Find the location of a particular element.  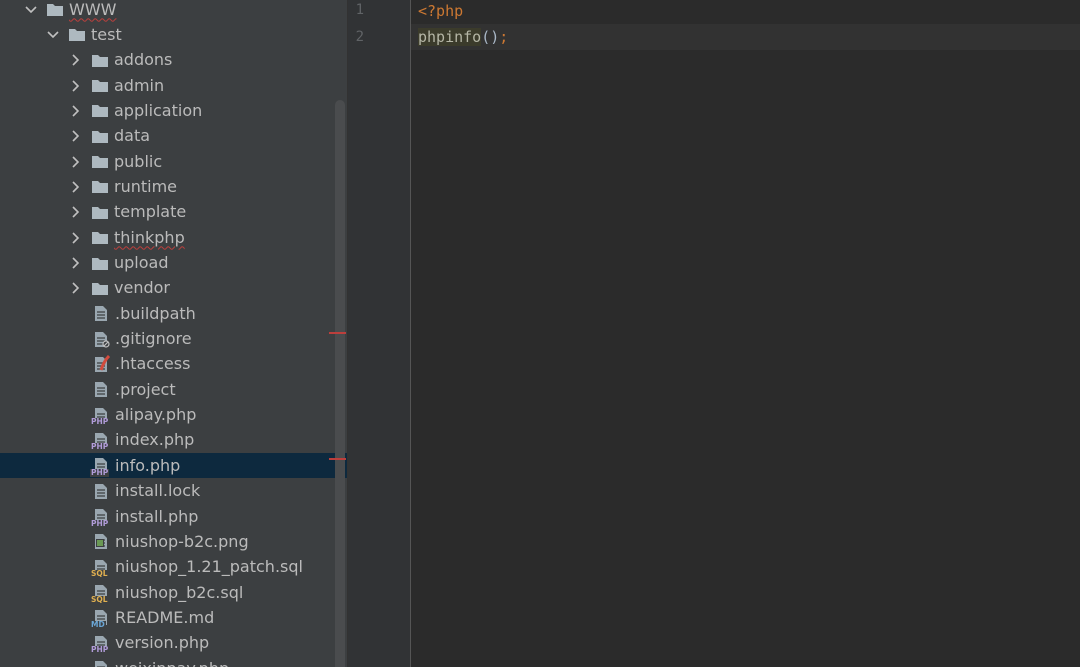

code-line: <?php is located at coordinates (745, 12).